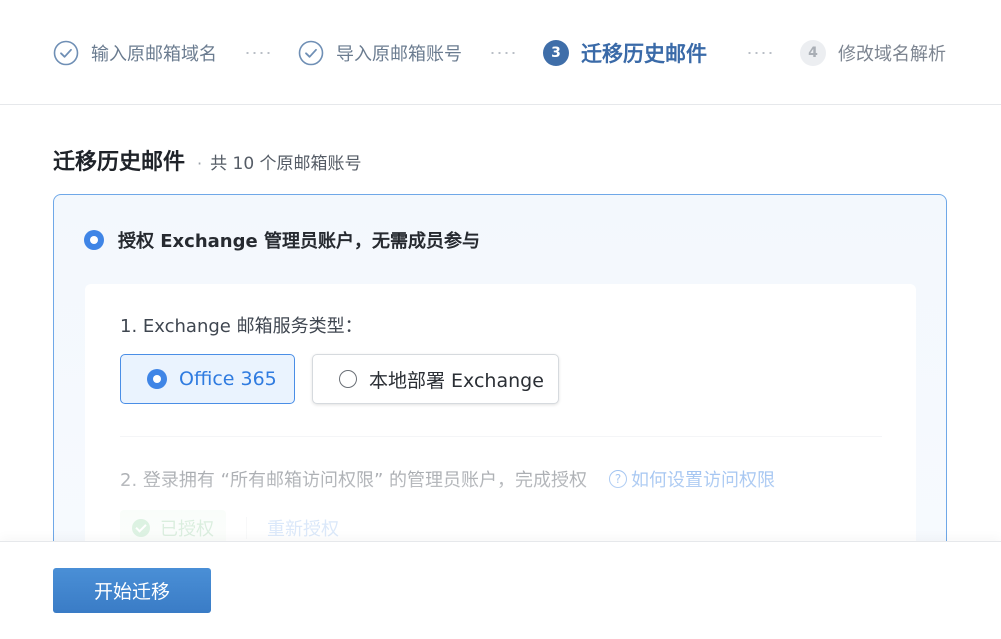 Image resolution: width=1001 pixels, height=639 pixels. I want to click on access-help-link: ? 如何设置访问权限, so click(692, 479).